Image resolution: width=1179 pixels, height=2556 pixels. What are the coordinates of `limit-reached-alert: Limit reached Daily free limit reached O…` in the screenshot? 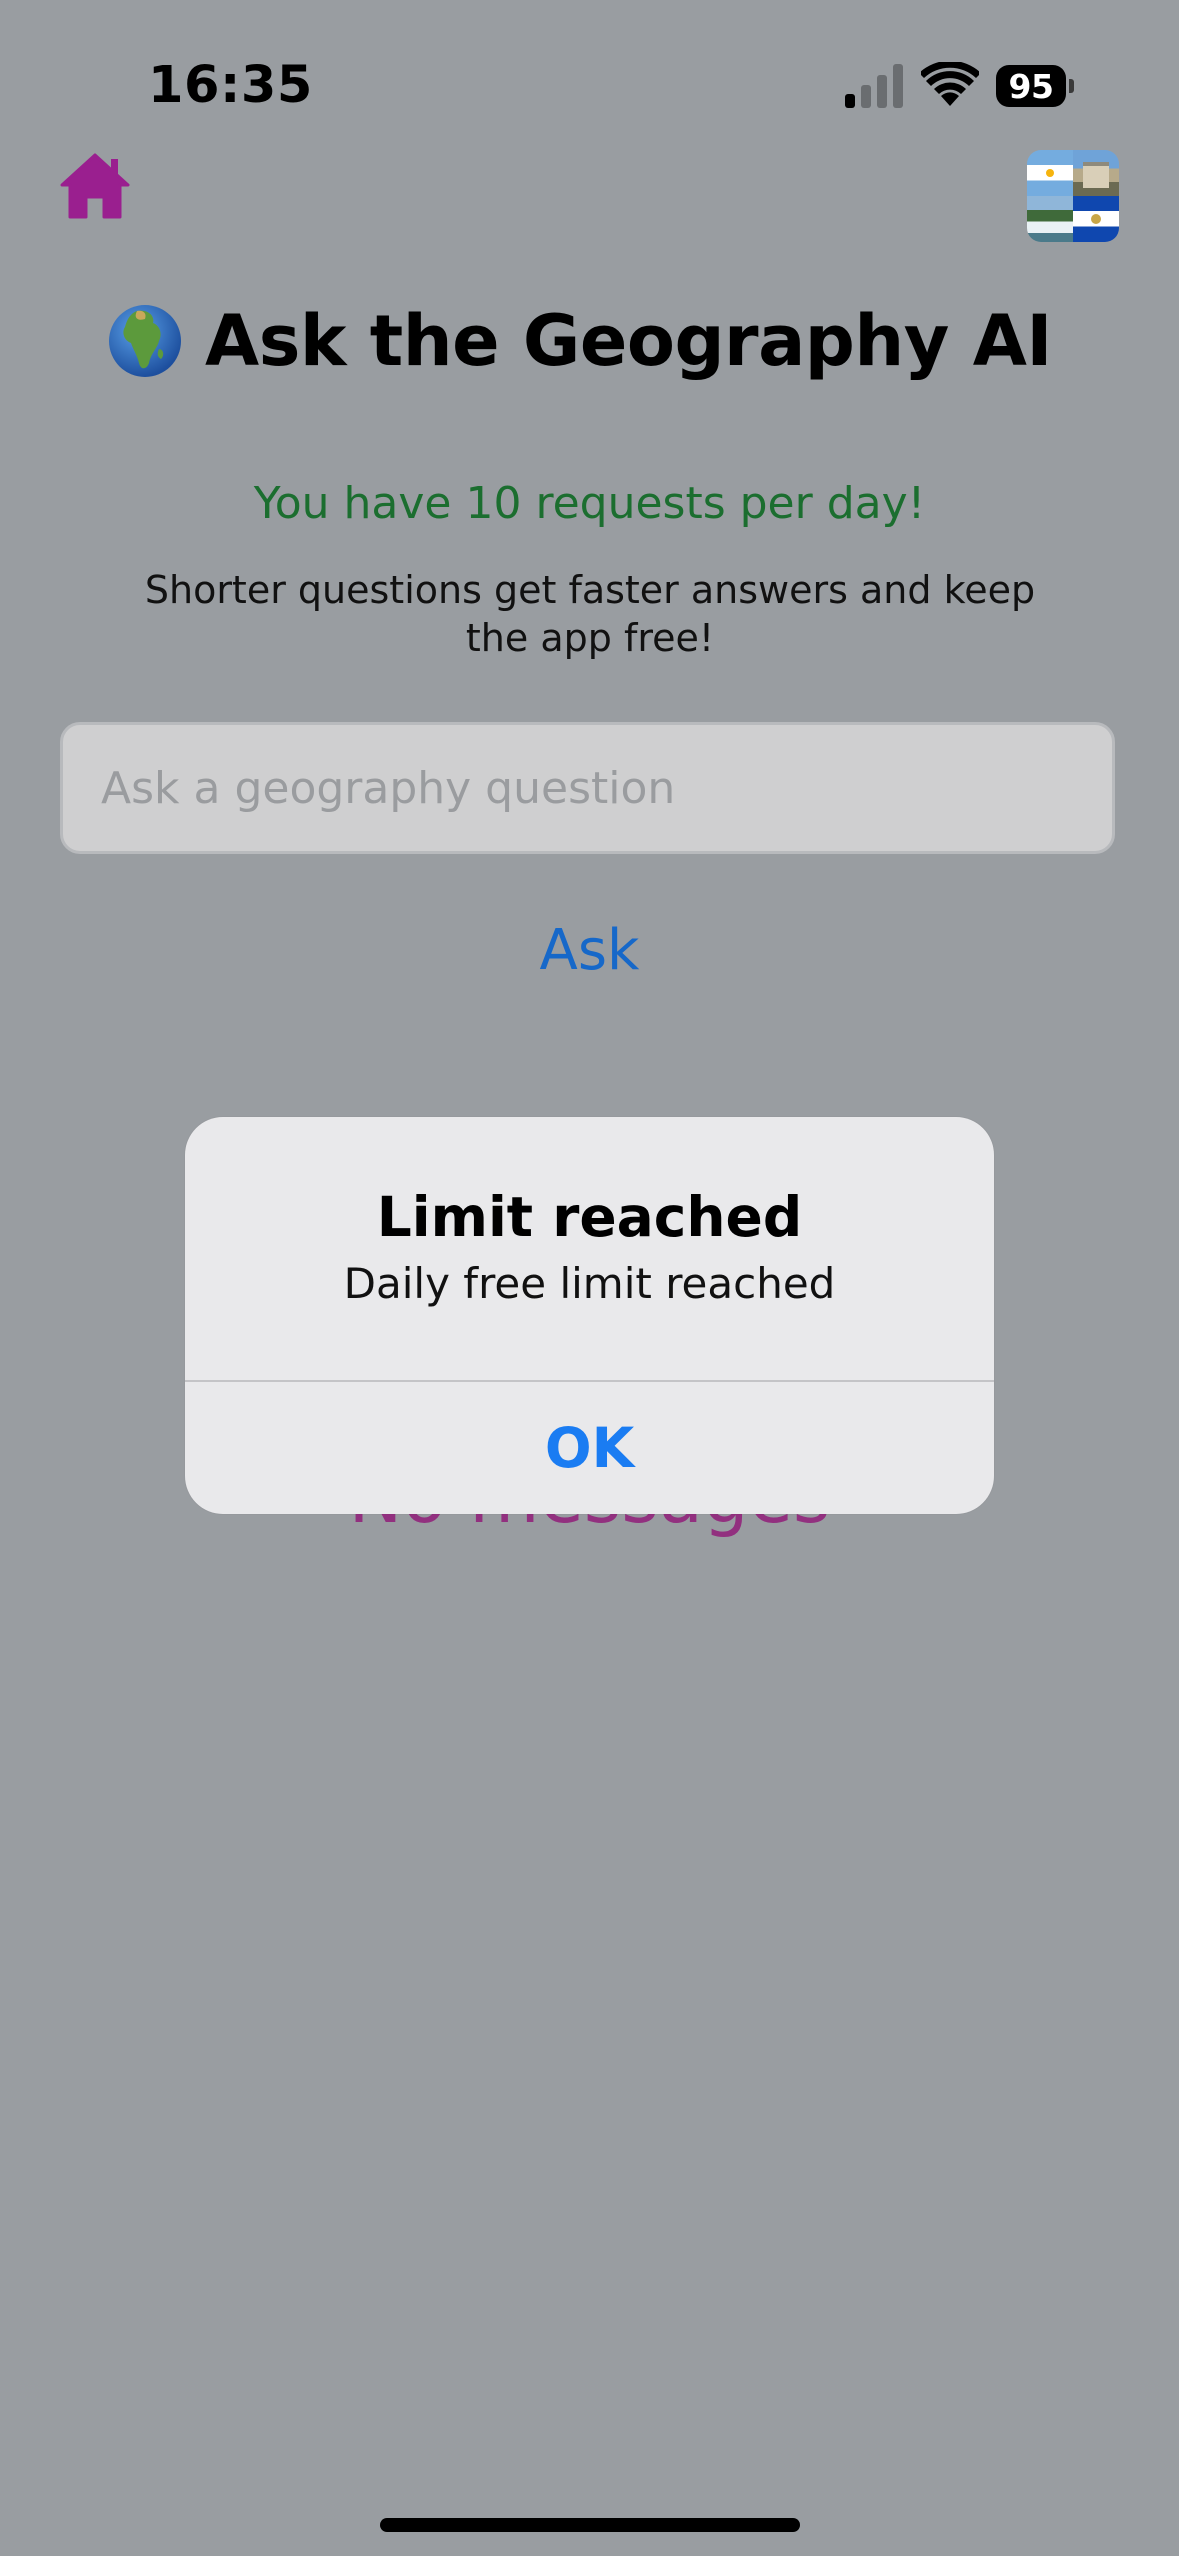 It's located at (589, 1315).